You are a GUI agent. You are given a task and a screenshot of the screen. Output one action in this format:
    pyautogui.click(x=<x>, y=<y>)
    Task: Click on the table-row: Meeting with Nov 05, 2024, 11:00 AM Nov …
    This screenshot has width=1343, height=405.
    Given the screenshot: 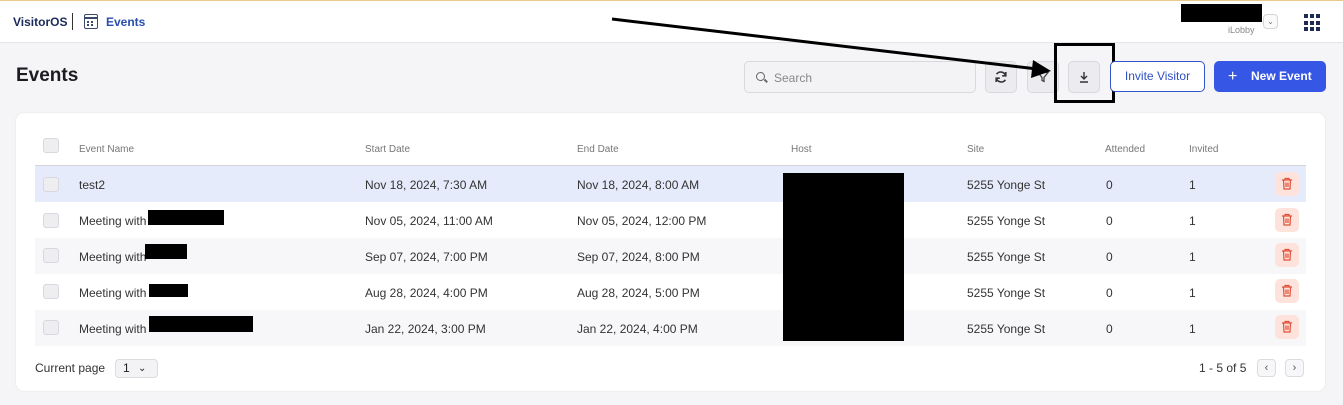 What is the action you would take?
    pyautogui.click(x=670, y=220)
    